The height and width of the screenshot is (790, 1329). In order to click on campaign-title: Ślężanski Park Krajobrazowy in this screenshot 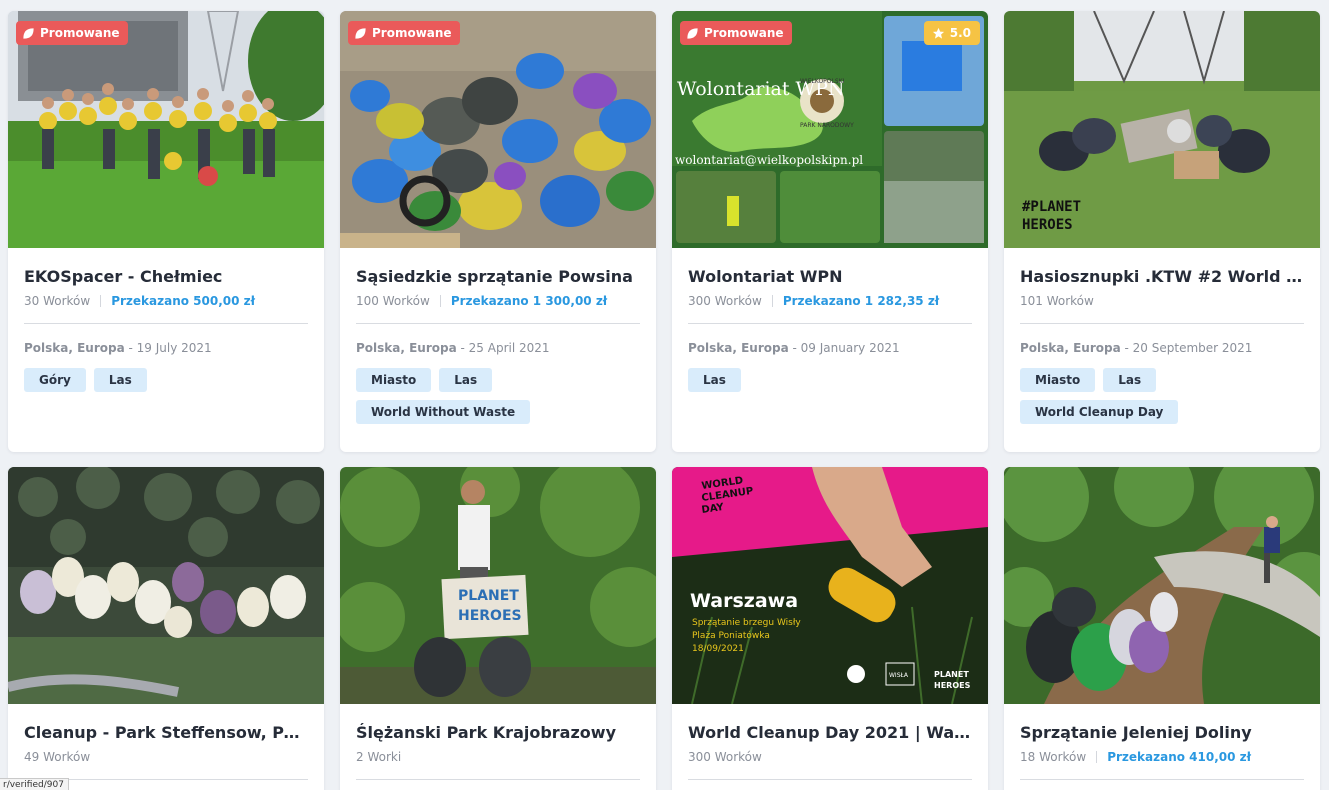, I will do `click(498, 733)`.